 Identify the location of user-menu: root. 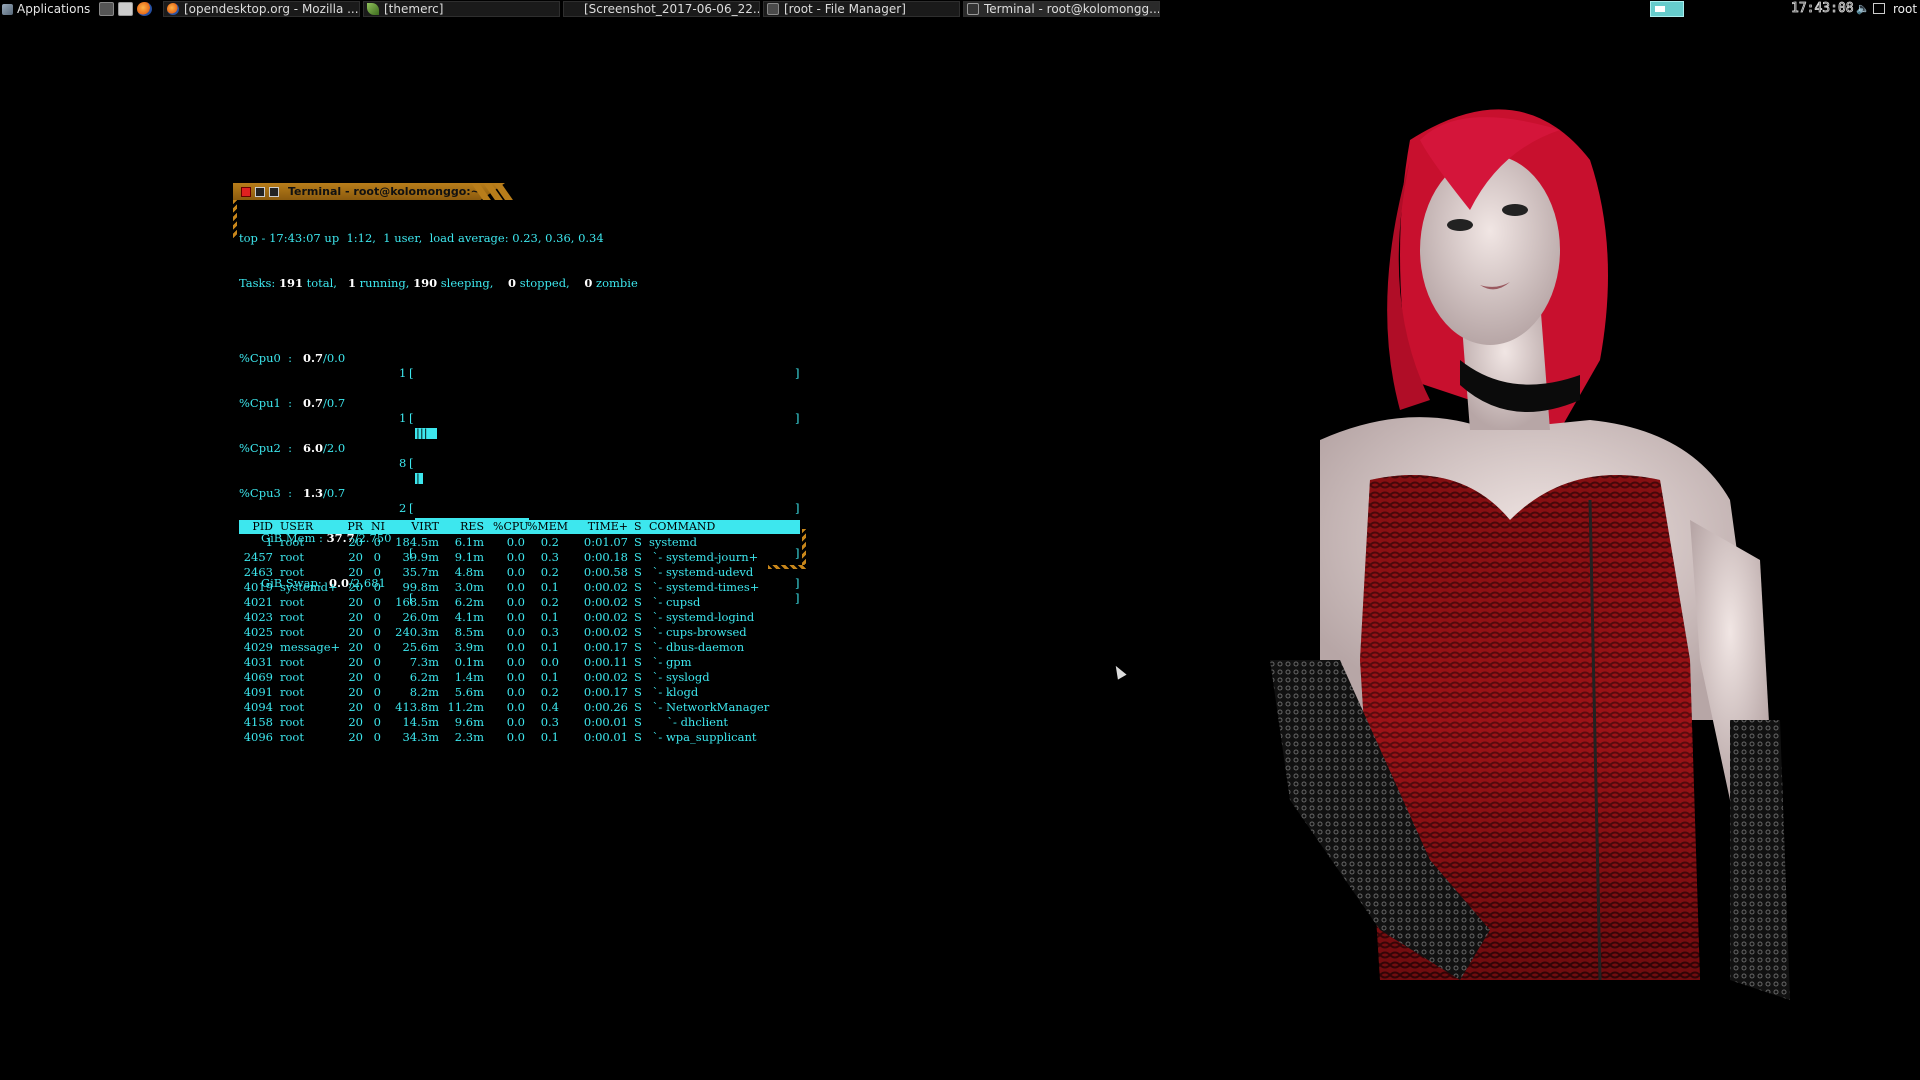
(1905, 9).